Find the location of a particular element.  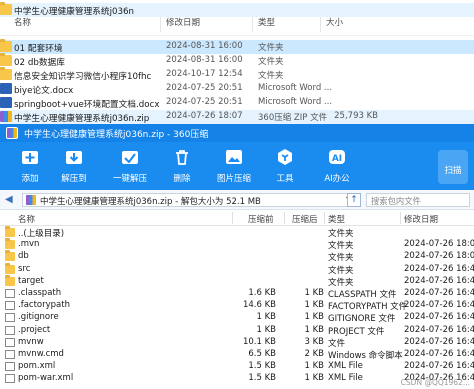

entry-name: mvnw.cmd is located at coordinates (41, 354).